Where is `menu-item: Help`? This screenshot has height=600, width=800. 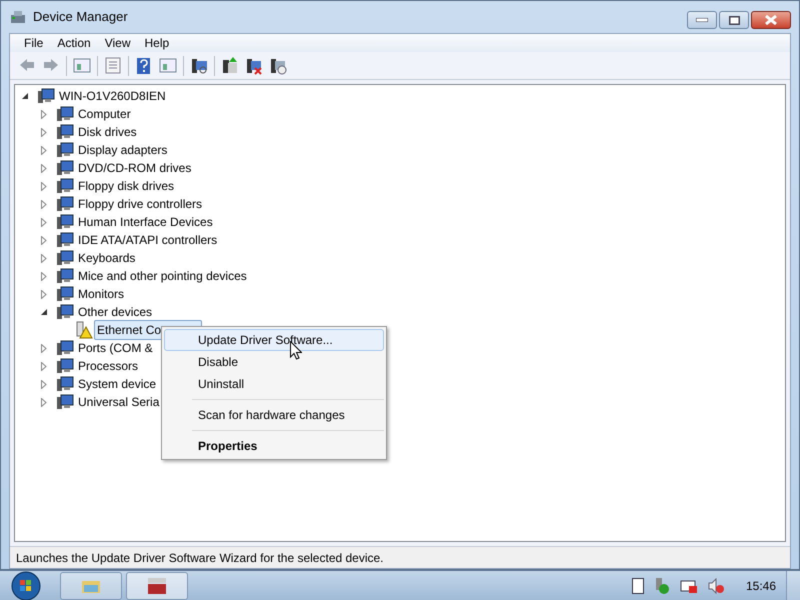
menu-item: Help is located at coordinates (157, 43).